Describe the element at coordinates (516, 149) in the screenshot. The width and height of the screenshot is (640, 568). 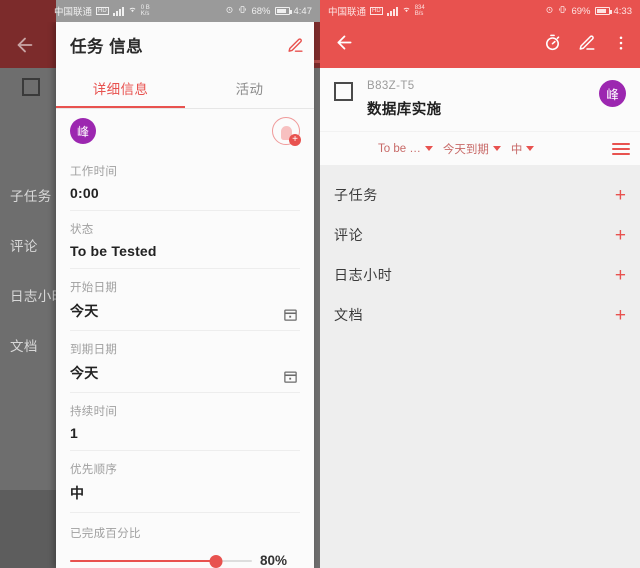
I see `chip-priority-label: 中` at that location.